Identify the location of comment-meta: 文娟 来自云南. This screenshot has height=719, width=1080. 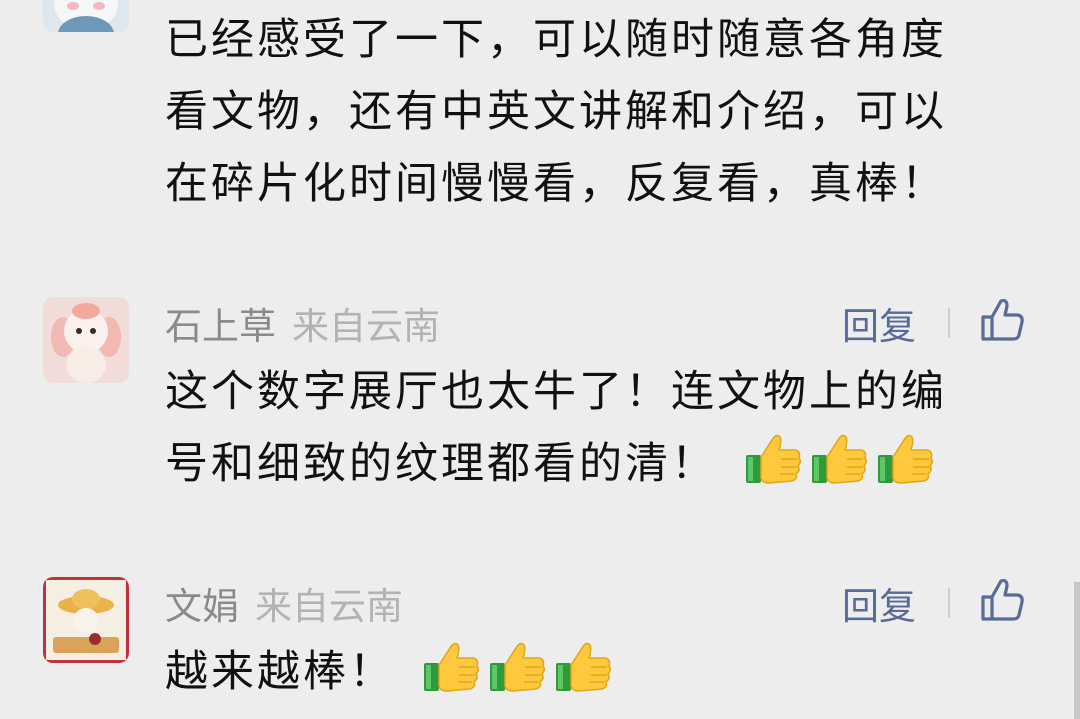
(284, 602).